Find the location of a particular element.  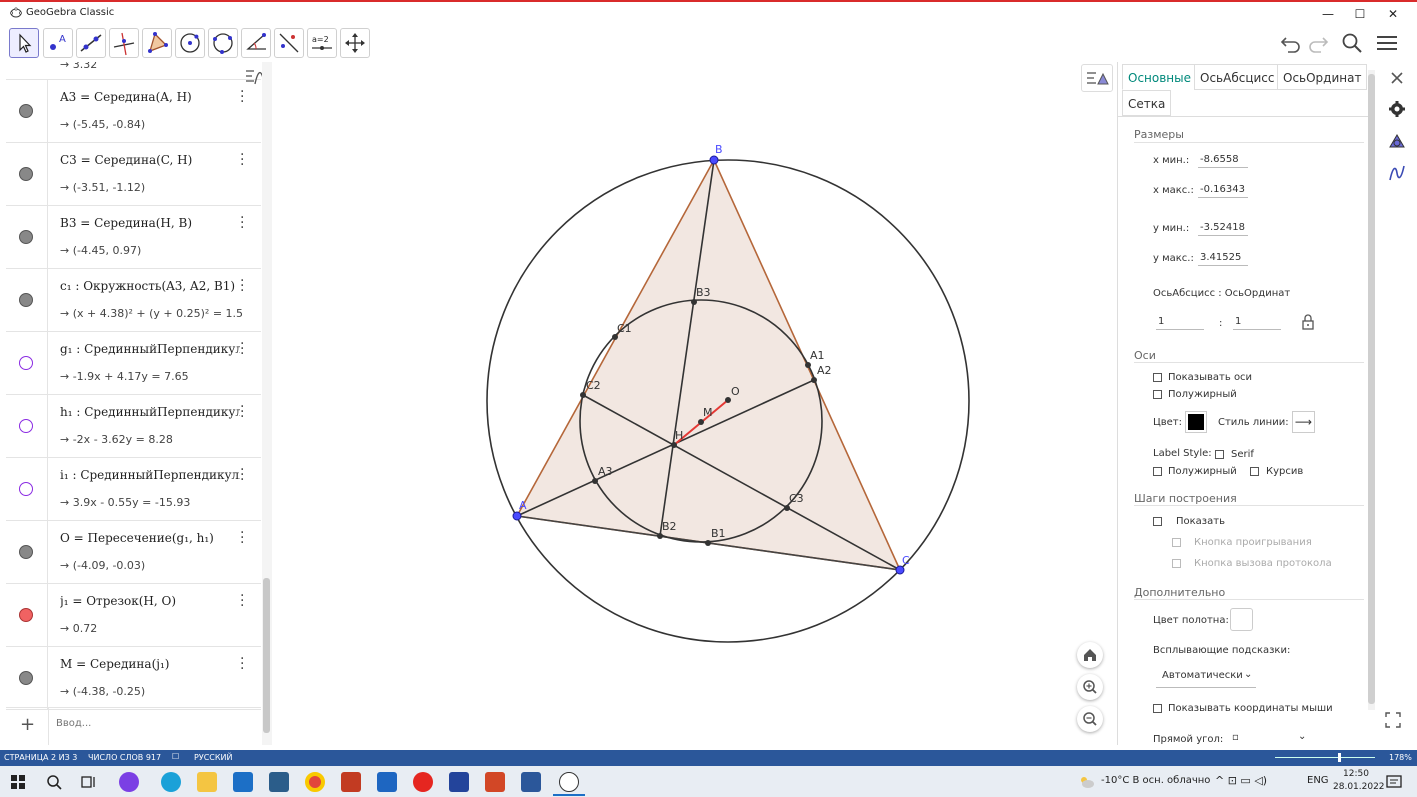

yandex-icon is located at coordinates (423, 782).